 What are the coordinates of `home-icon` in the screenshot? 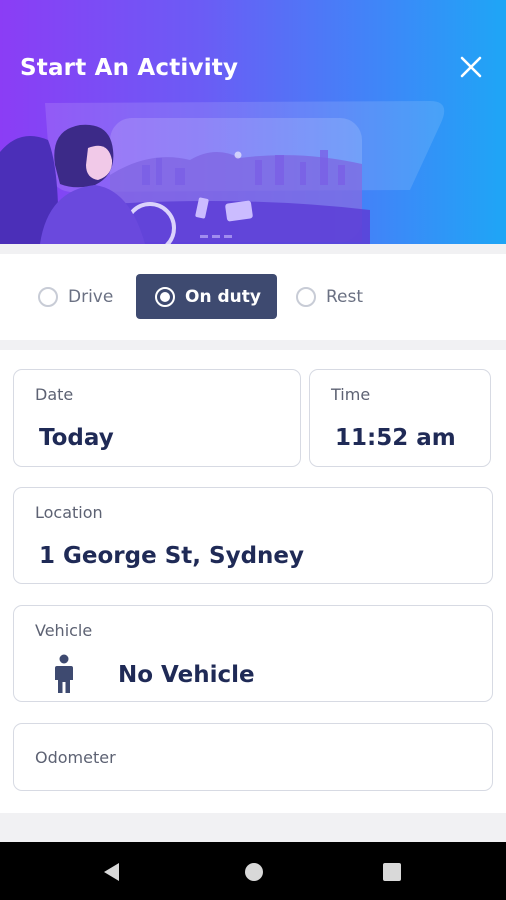 It's located at (254, 872).